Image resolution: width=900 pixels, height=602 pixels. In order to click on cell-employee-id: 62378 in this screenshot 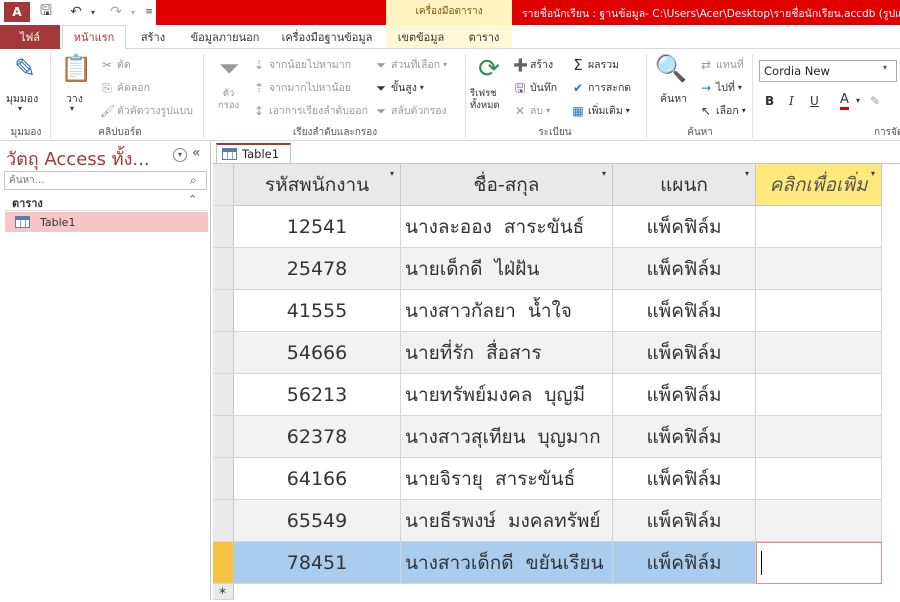, I will do `click(317, 437)`.